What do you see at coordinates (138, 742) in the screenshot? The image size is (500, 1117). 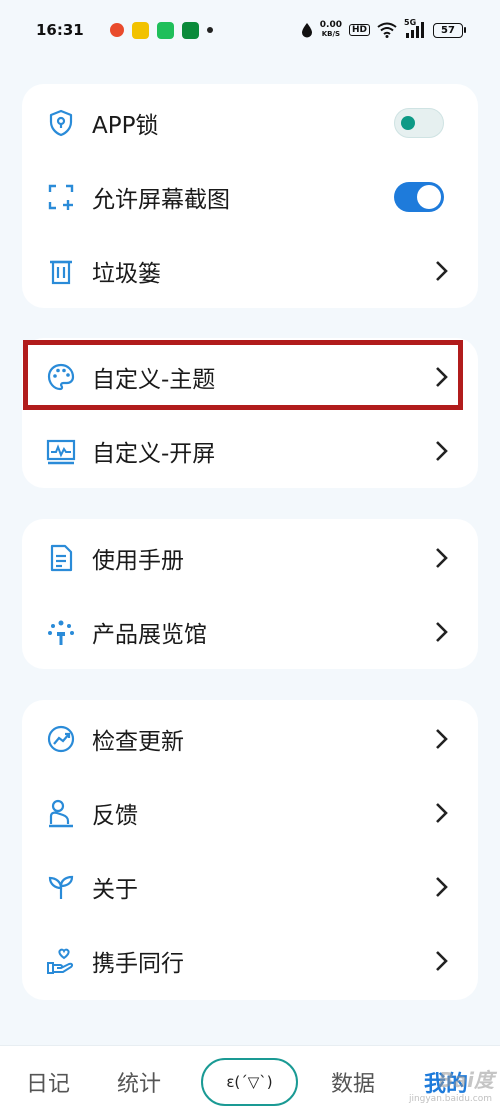 I see `check-update-label: 检查更新` at bounding box center [138, 742].